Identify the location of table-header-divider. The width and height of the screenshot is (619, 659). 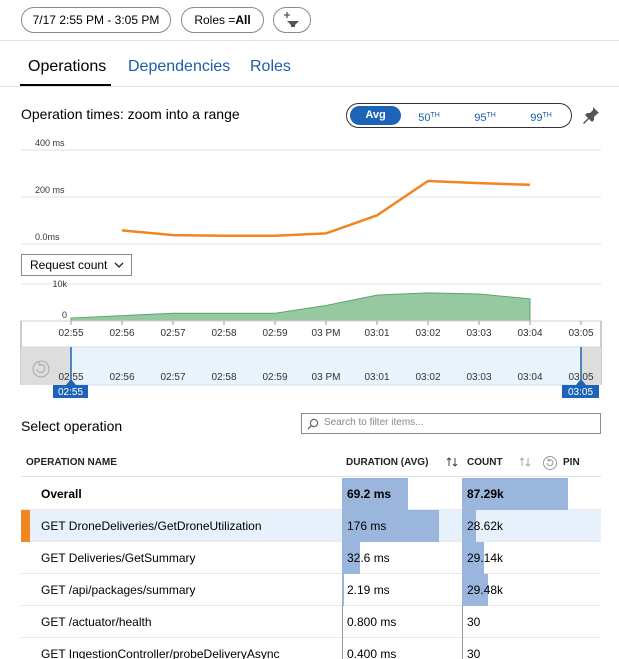
(311, 476).